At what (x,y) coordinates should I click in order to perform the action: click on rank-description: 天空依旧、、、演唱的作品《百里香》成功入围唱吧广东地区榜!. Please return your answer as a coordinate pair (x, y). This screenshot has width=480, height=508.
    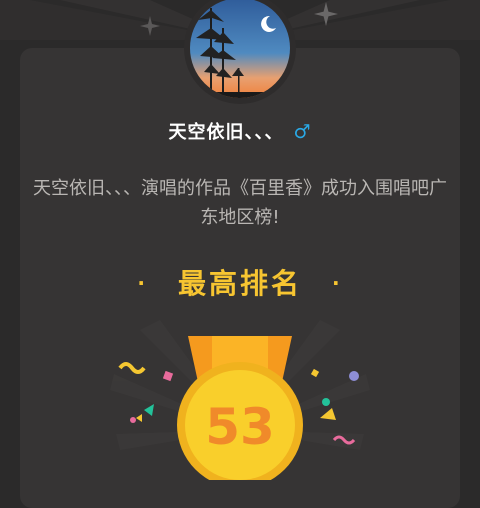
    Looking at the image, I should click on (240, 203).